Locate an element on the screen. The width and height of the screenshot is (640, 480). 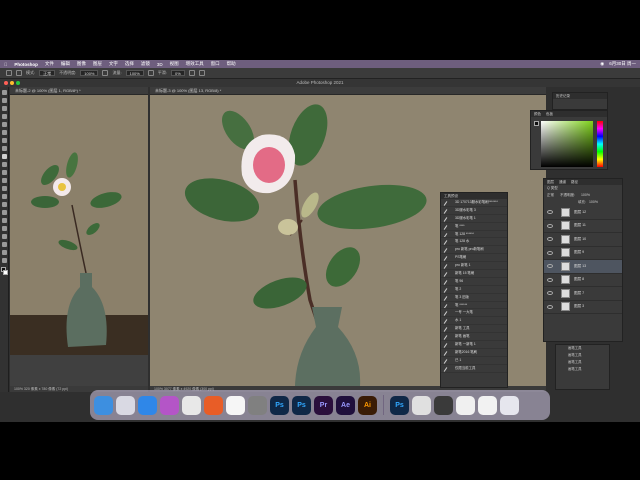
layer-row: 图层 7 is located at coordinates (583, 294).